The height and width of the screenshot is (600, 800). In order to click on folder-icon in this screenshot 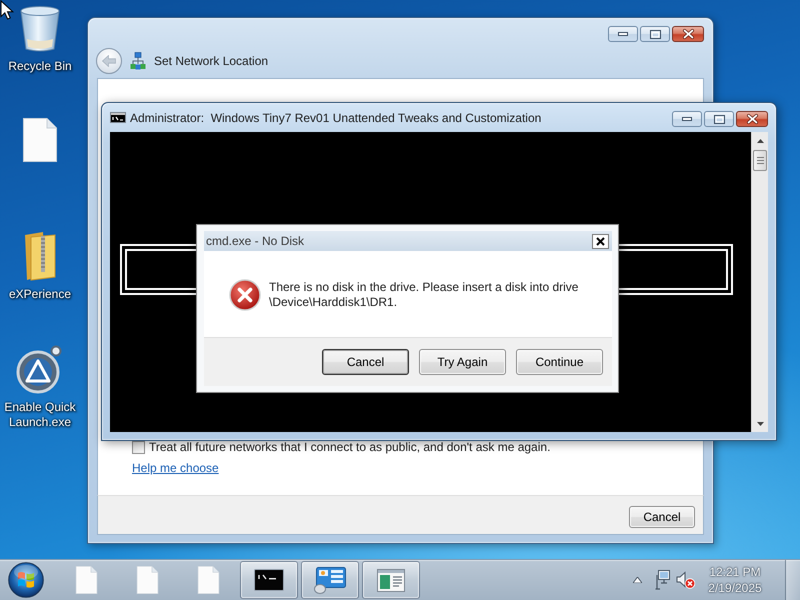, I will do `click(40, 256)`.